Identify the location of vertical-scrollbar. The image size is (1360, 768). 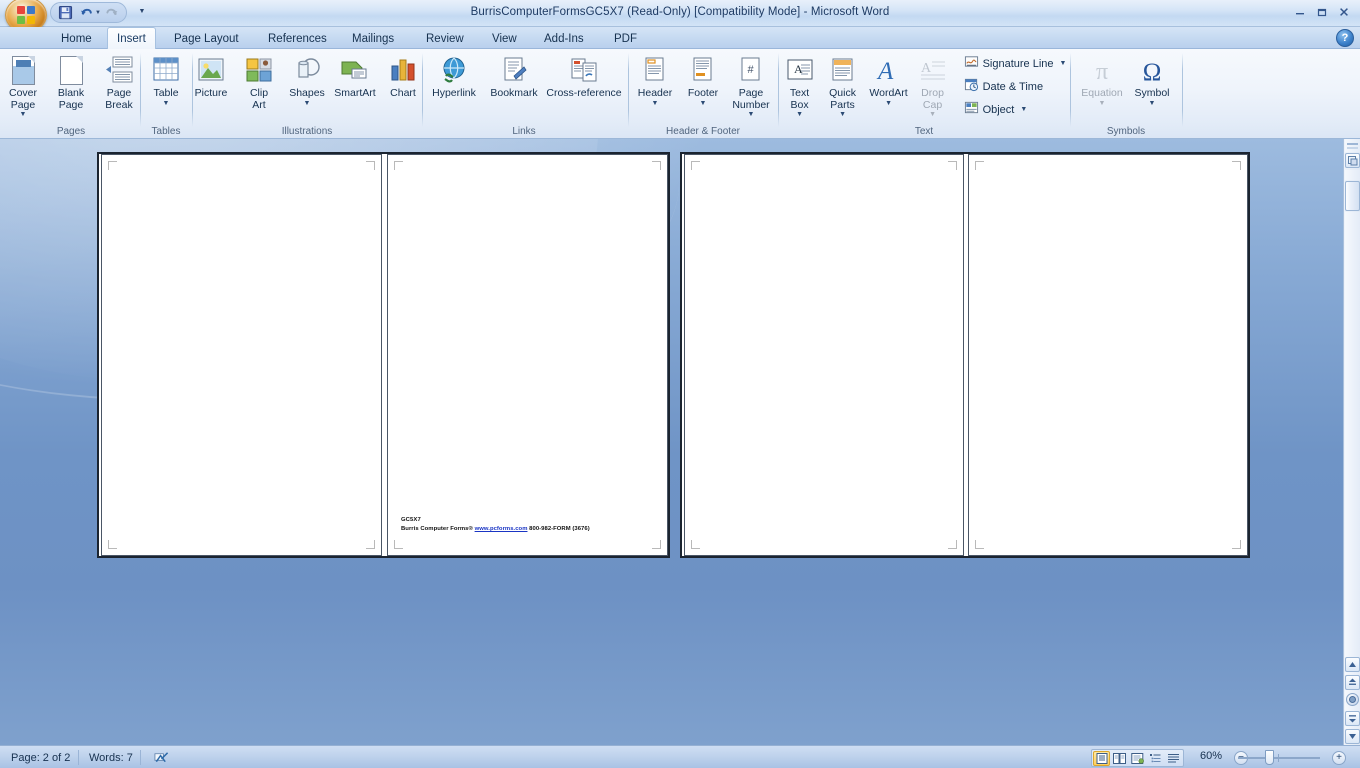
(1351, 442).